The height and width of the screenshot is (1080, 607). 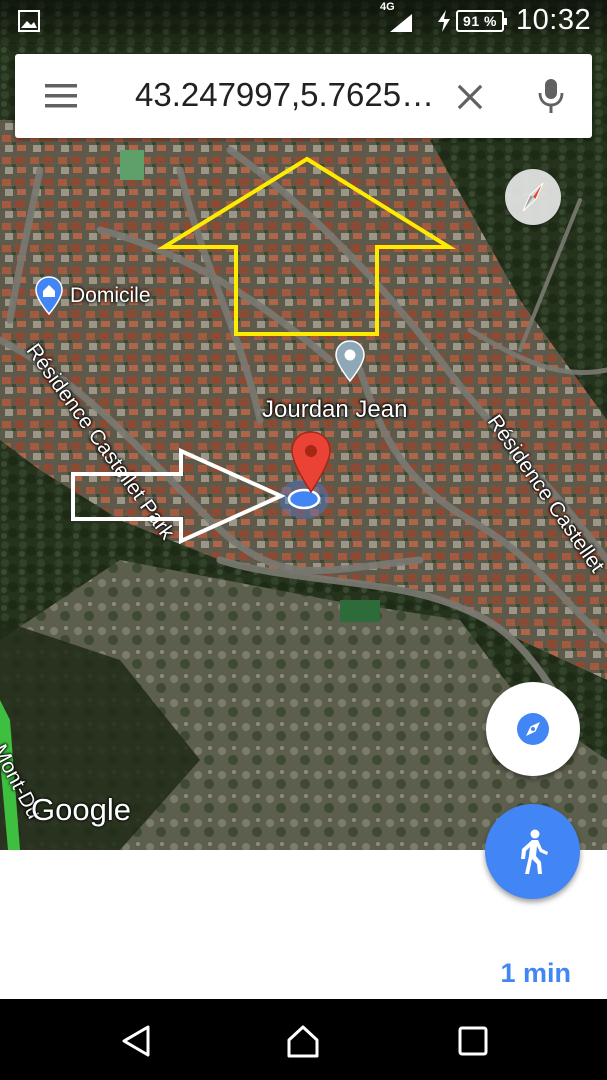 I want to click on walking-directions-button, so click(x=532, y=851).